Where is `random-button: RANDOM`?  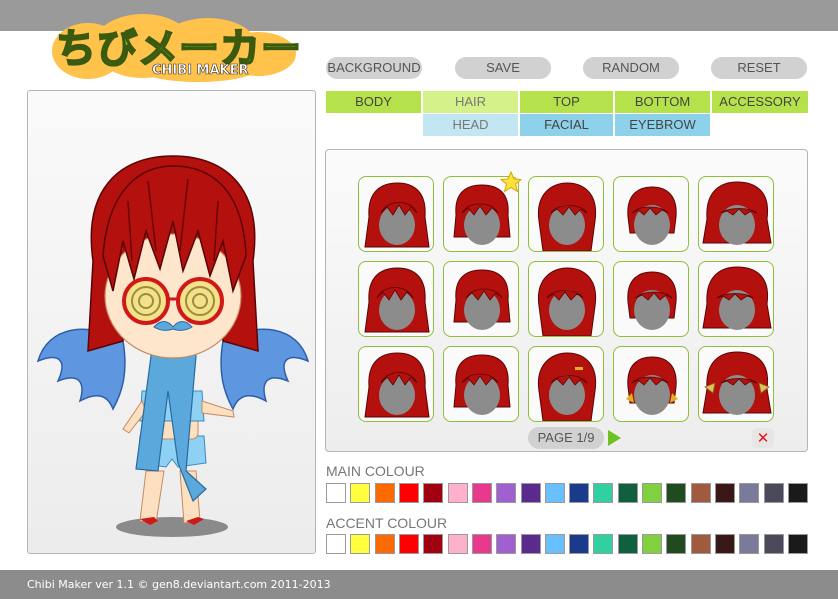 random-button: RANDOM is located at coordinates (631, 68).